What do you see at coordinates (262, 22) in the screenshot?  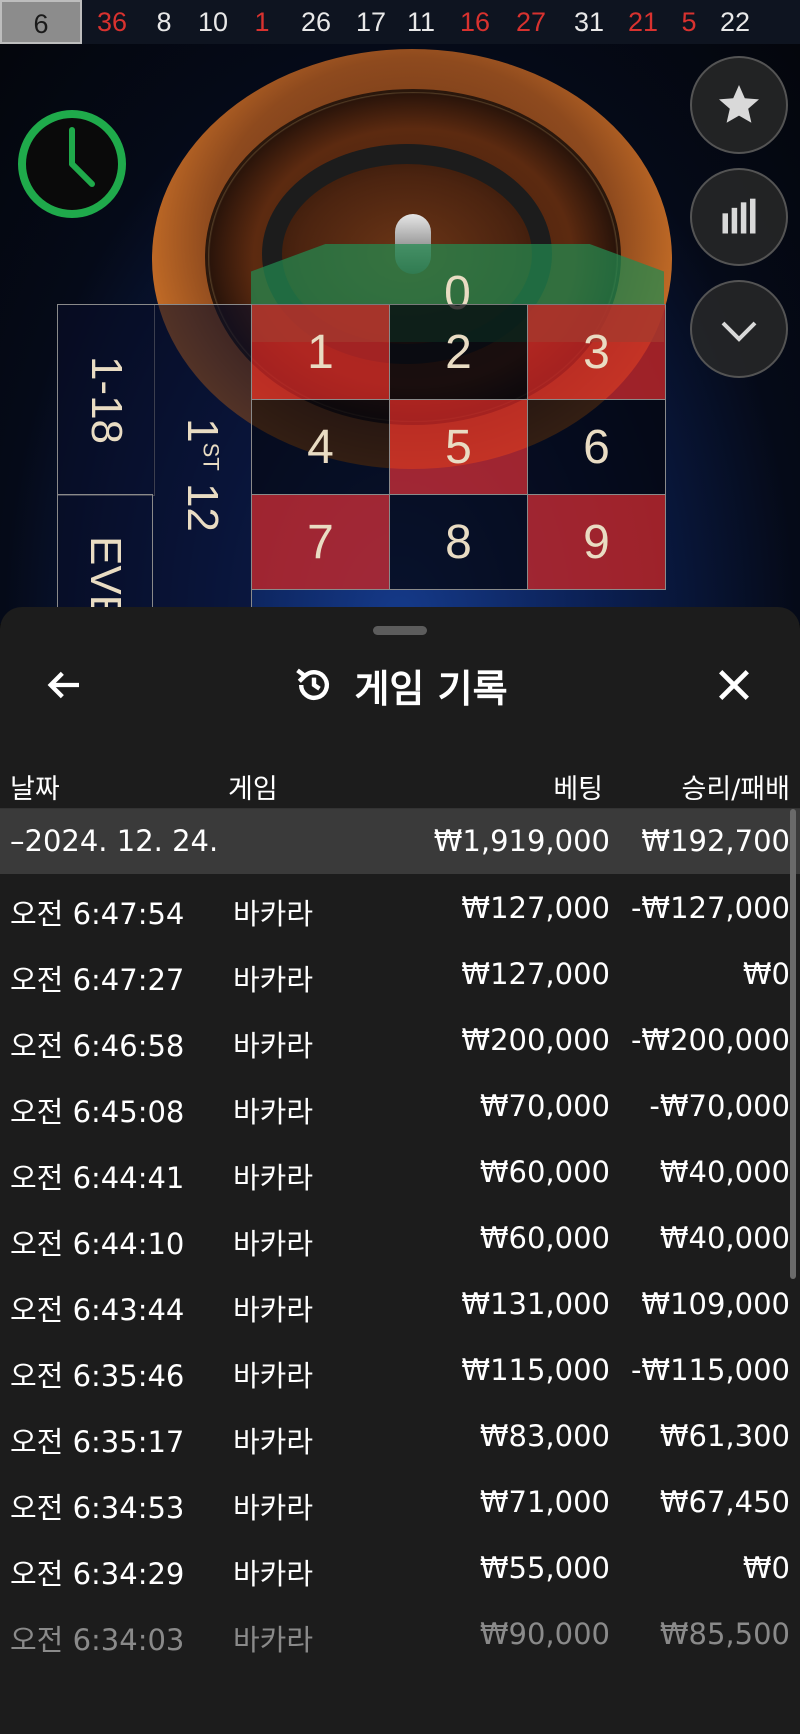 I see `result-number: 1` at bounding box center [262, 22].